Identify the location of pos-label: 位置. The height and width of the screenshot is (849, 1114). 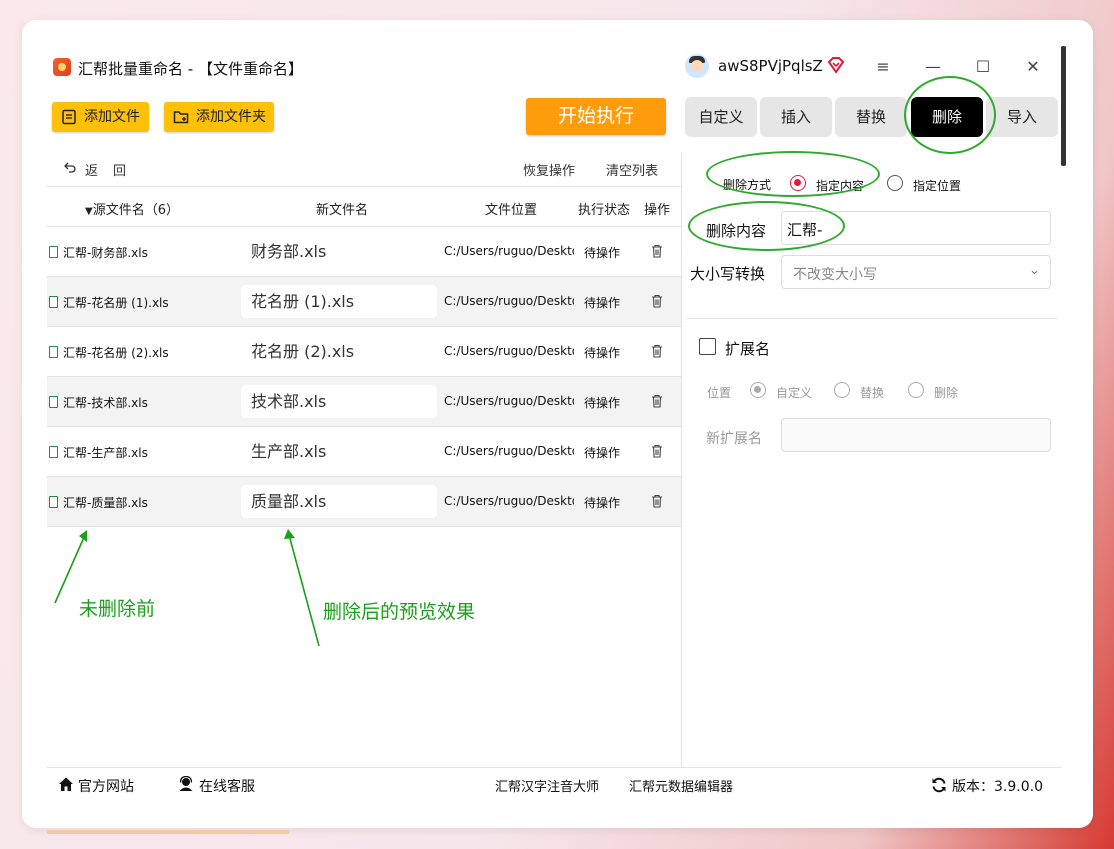
(719, 393).